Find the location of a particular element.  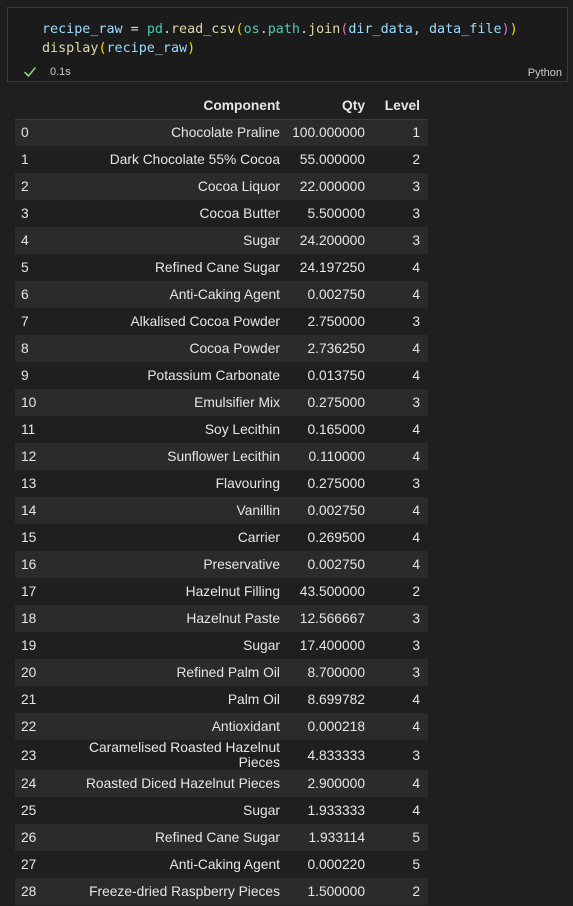

row-index: 26 is located at coordinates (29, 837).